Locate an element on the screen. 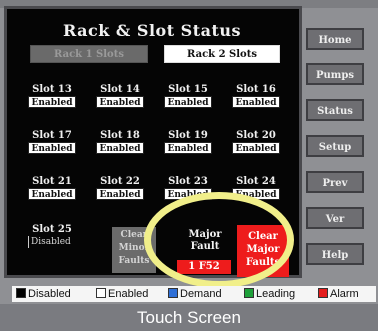 The height and width of the screenshot is (331, 378). setup-button: Setup is located at coordinates (335, 146).